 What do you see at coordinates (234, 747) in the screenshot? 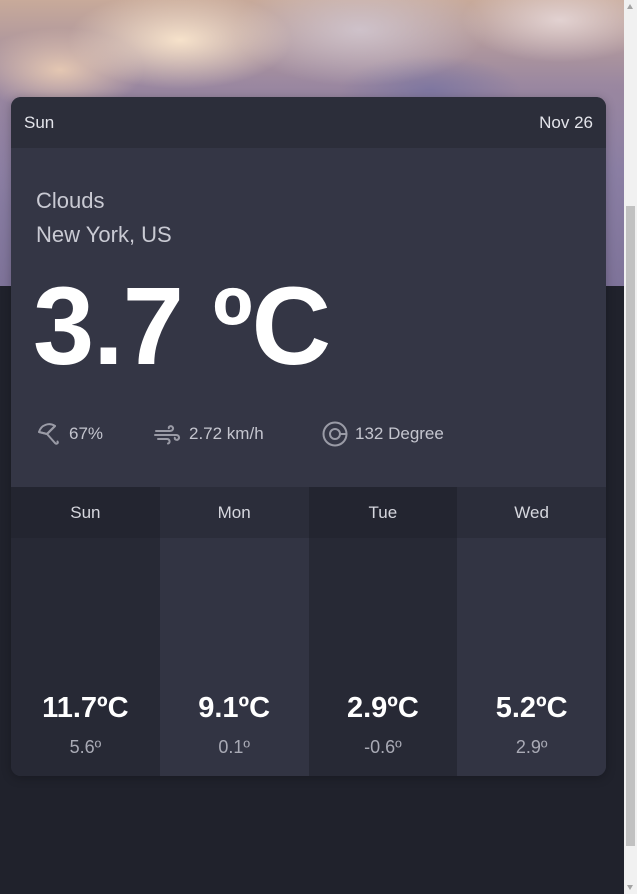
I see `forecast-low: 0.1º` at bounding box center [234, 747].